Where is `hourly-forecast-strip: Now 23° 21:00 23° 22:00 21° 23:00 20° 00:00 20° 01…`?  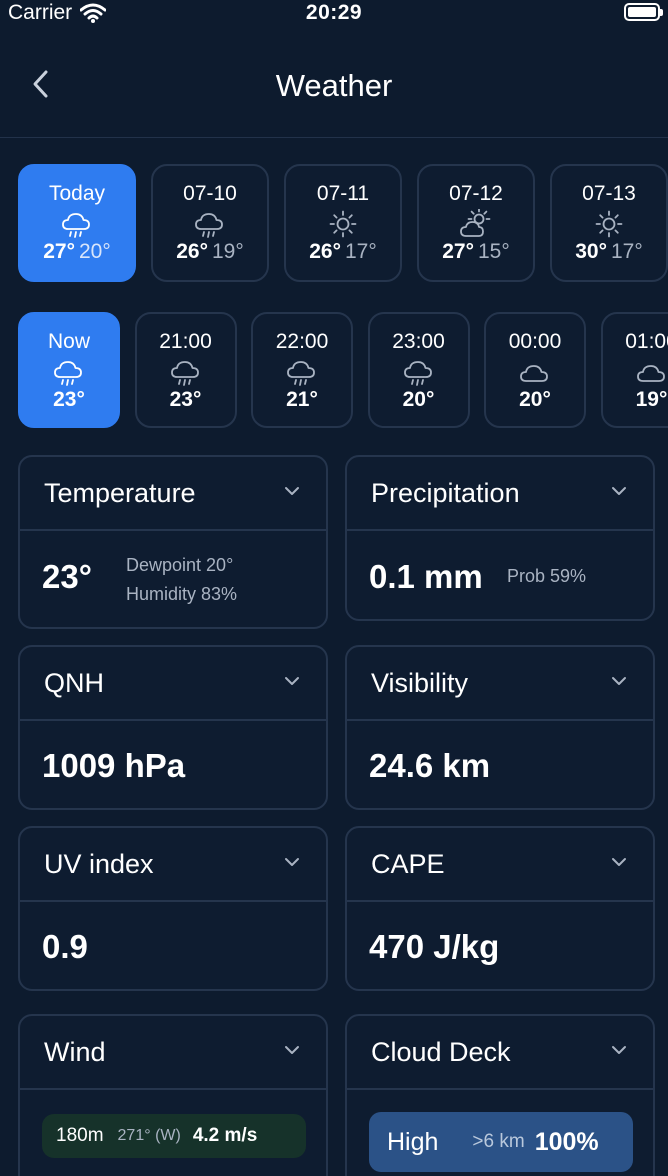 hourly-forecast-strip: Now 23° 21:00 23° 22:00 21° 23:00 20° 00:00 20° 01… is located at coordinates (334, 371).